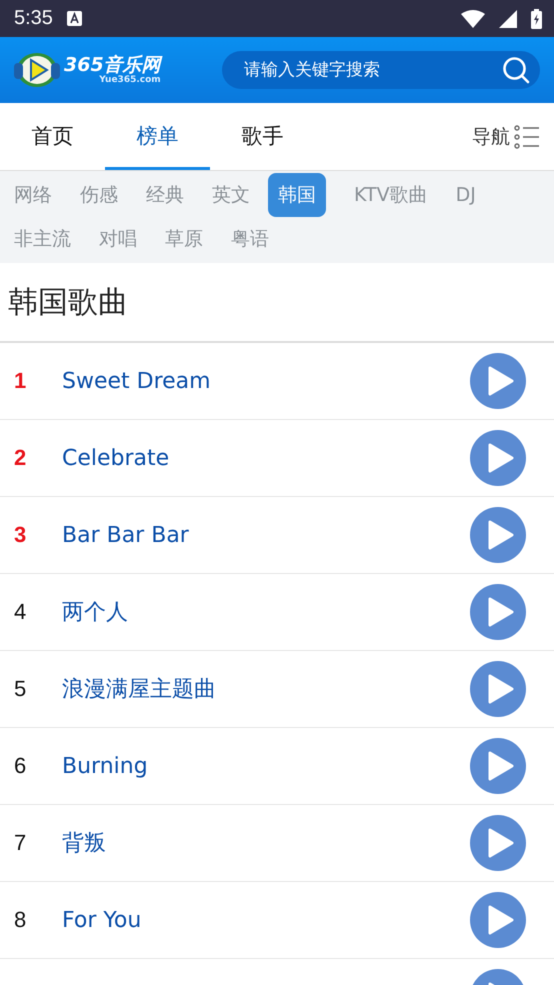 The image size is (554, 985). I want to click on rank-number: 5, so click(21, 689).